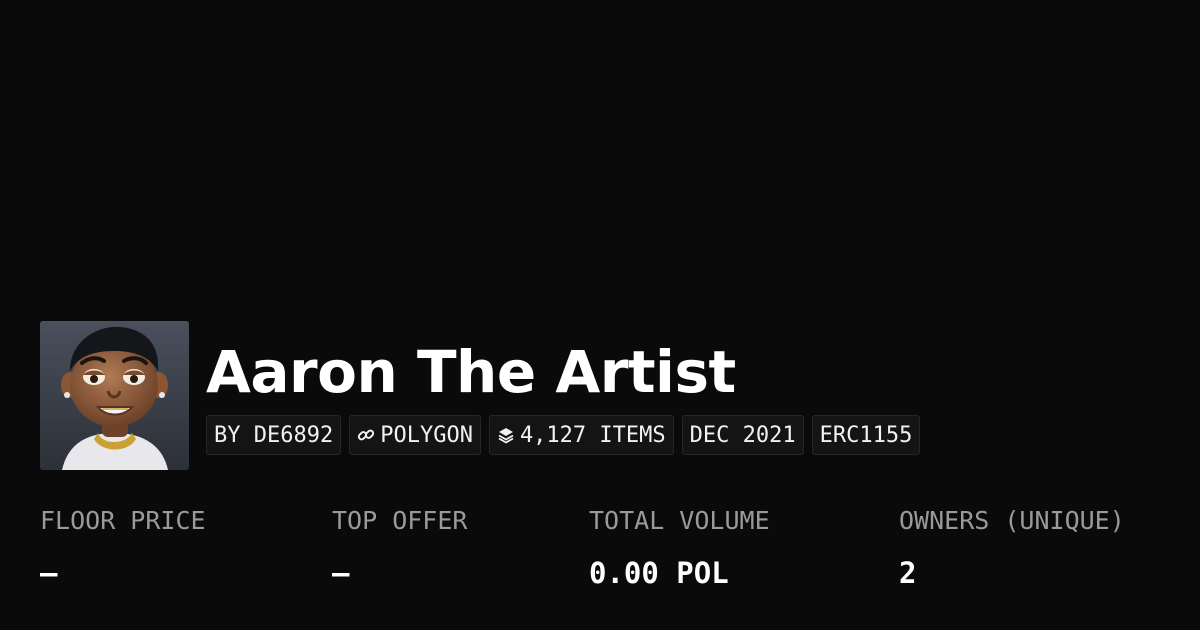 Image resolution: width=1200 pixels, height=630 pixels. I want to click on owners-stat: OWNERS (UNIQUE) 2, so click(1012, 547).